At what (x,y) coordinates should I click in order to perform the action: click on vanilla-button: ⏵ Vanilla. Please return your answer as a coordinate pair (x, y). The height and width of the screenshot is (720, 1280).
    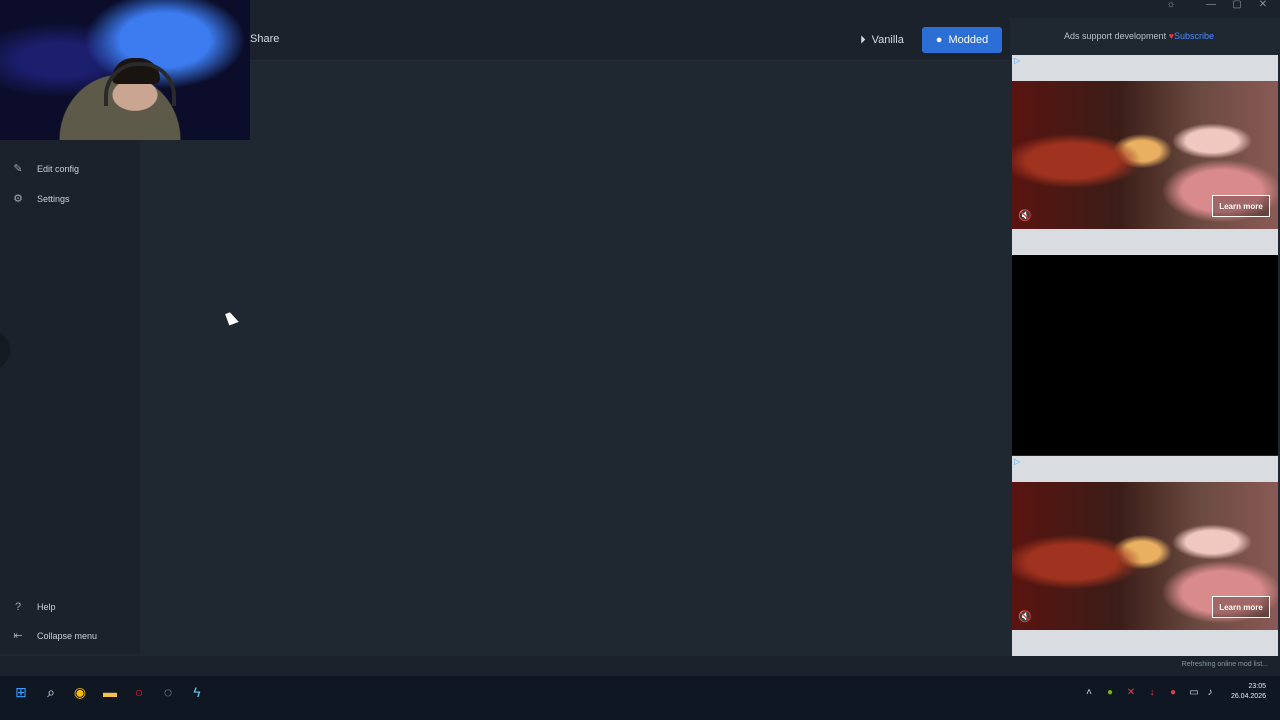
    Looking at the image, I should click on (882, 40).